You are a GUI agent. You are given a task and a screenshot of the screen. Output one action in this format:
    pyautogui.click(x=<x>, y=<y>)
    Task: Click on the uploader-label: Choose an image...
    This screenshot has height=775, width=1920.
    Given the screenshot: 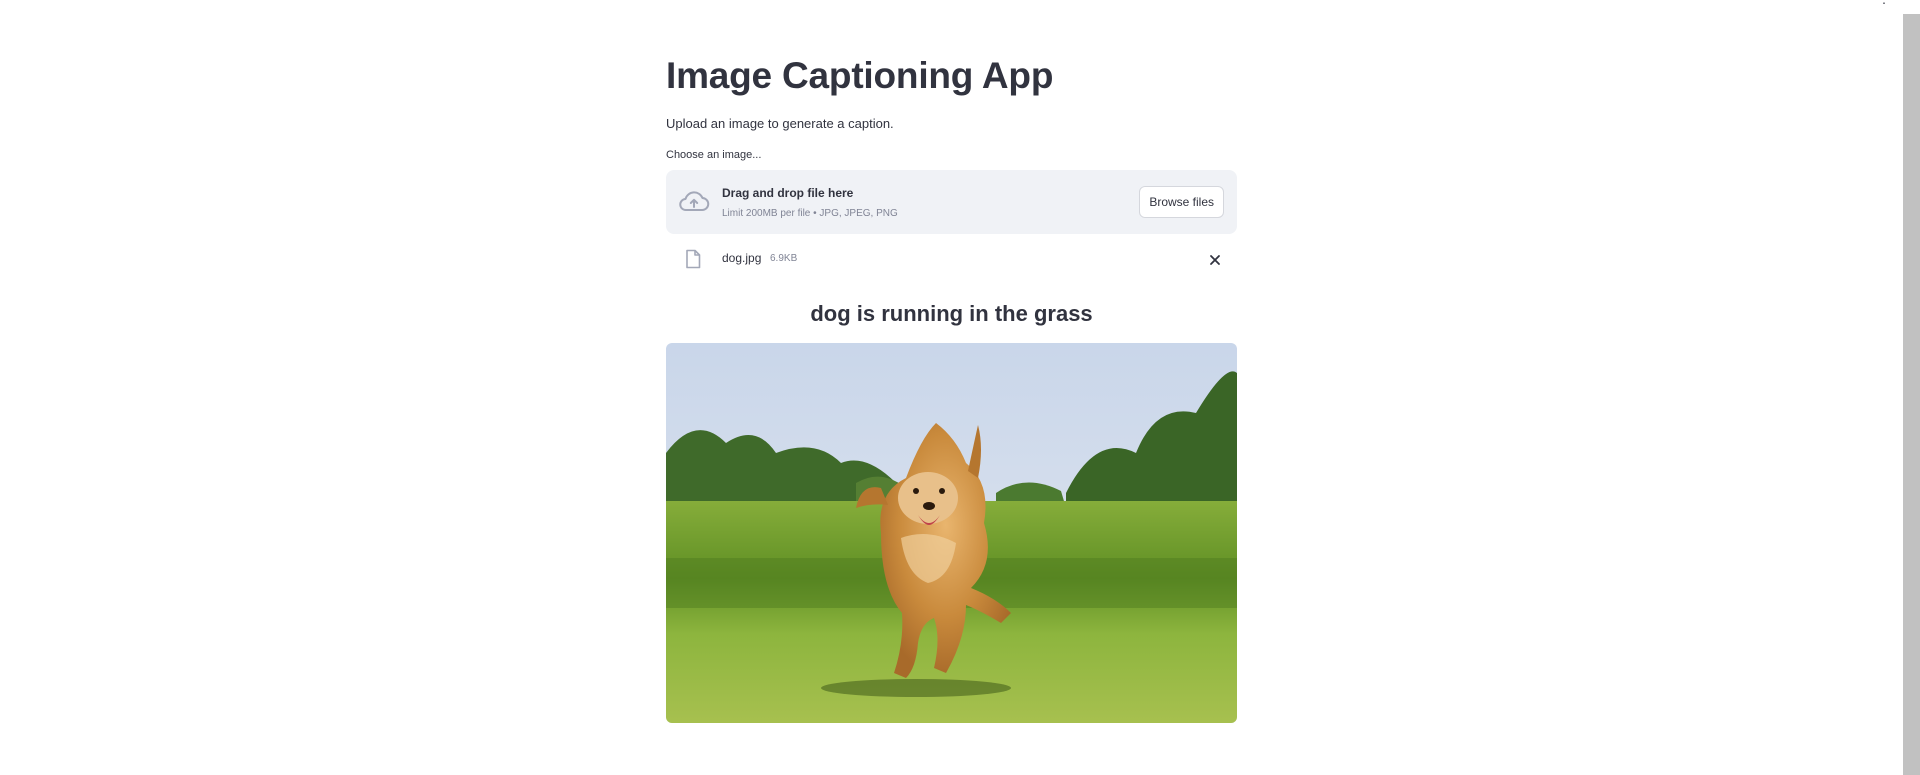 What is the action you would take?
    pyautogui.click(x=714, y=155)
    